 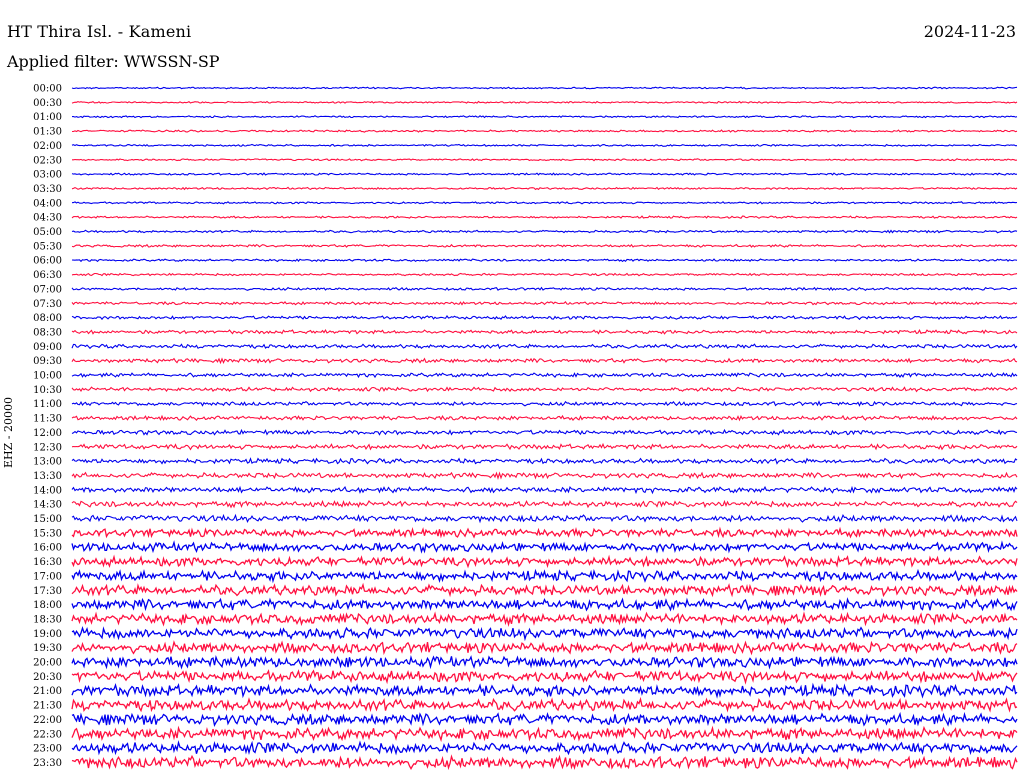 I want to click on time-tick-label: 20:30, so click(x=47, y=677).